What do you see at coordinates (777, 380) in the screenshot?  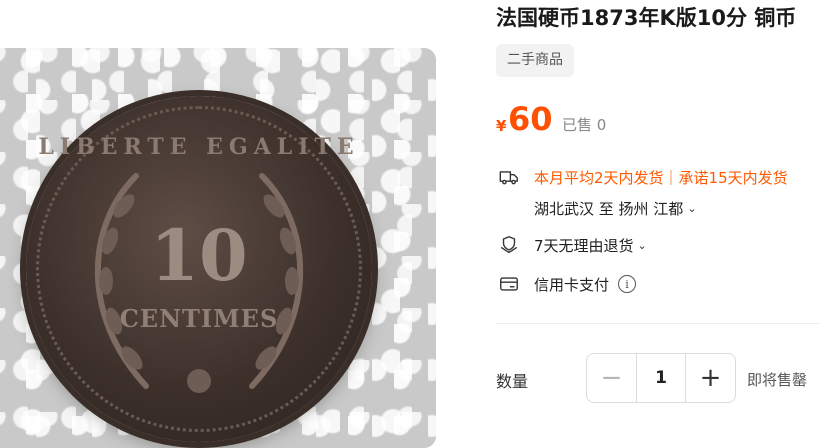 I see `stock-note: 即将售罄` at bounding box center [777, 380].